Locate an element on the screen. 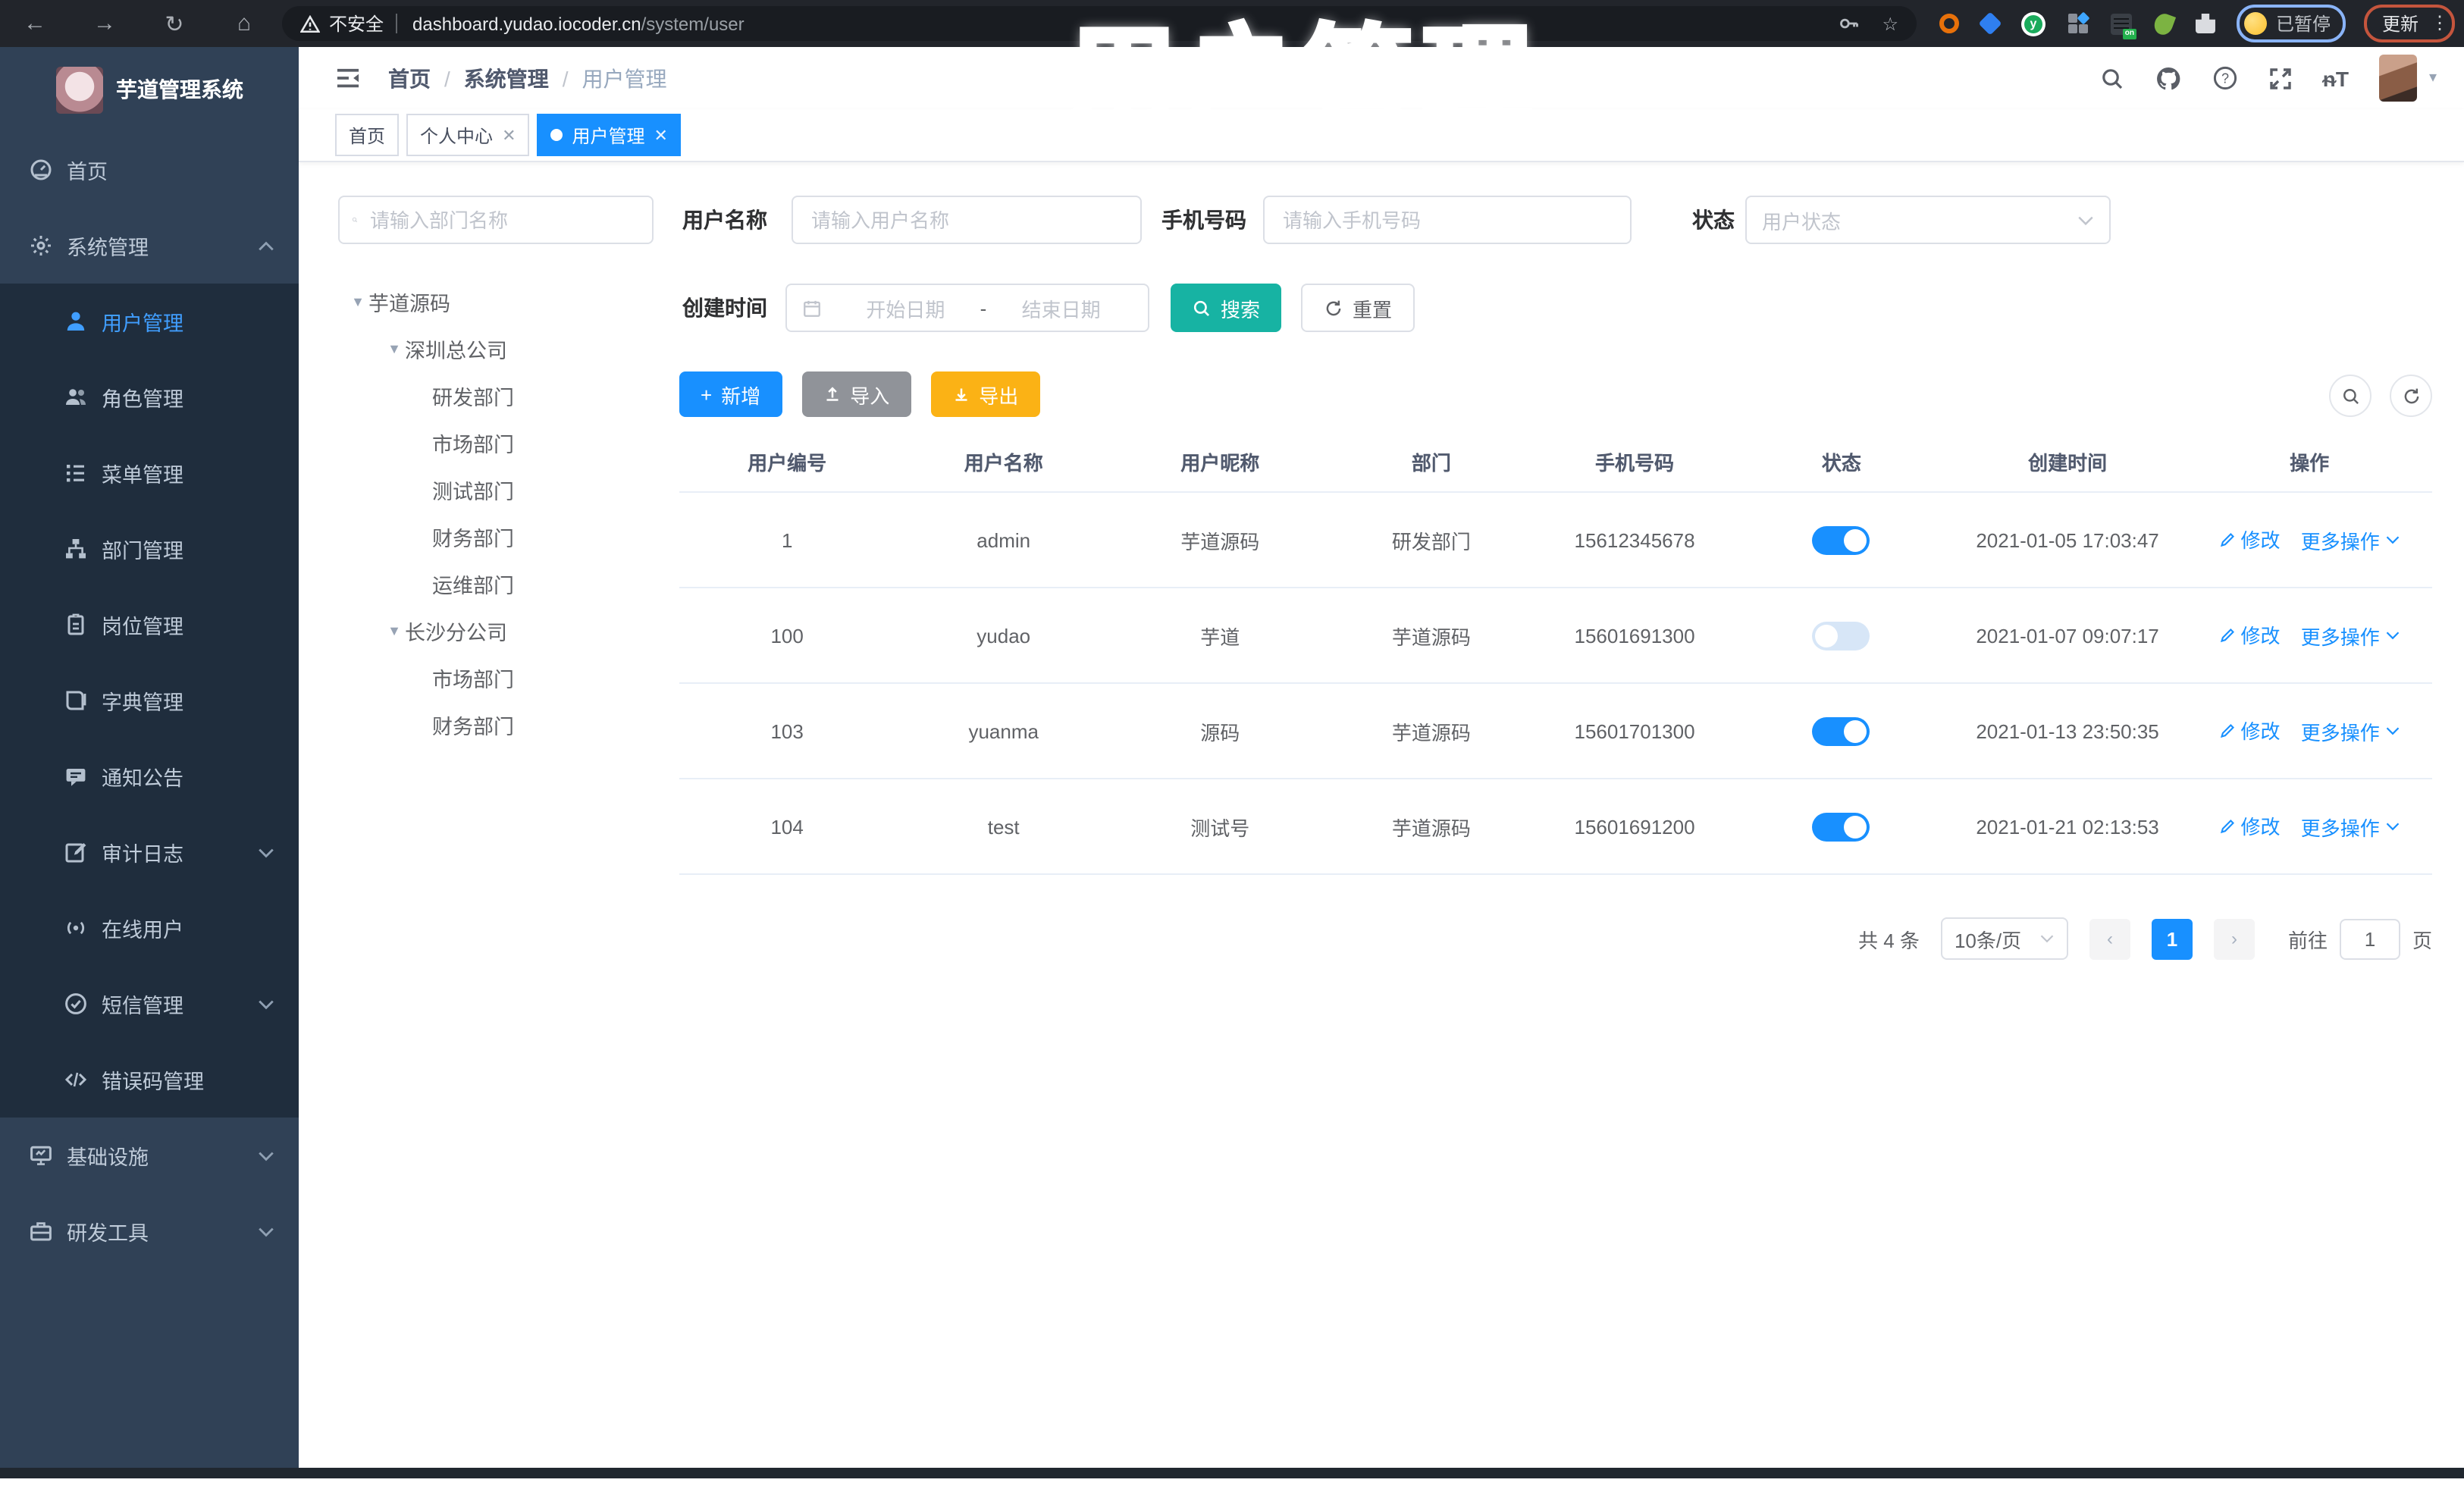 This screenshot has height=1489, width=2464. extension-leaf-icon is located at coordinates (2164, 23).